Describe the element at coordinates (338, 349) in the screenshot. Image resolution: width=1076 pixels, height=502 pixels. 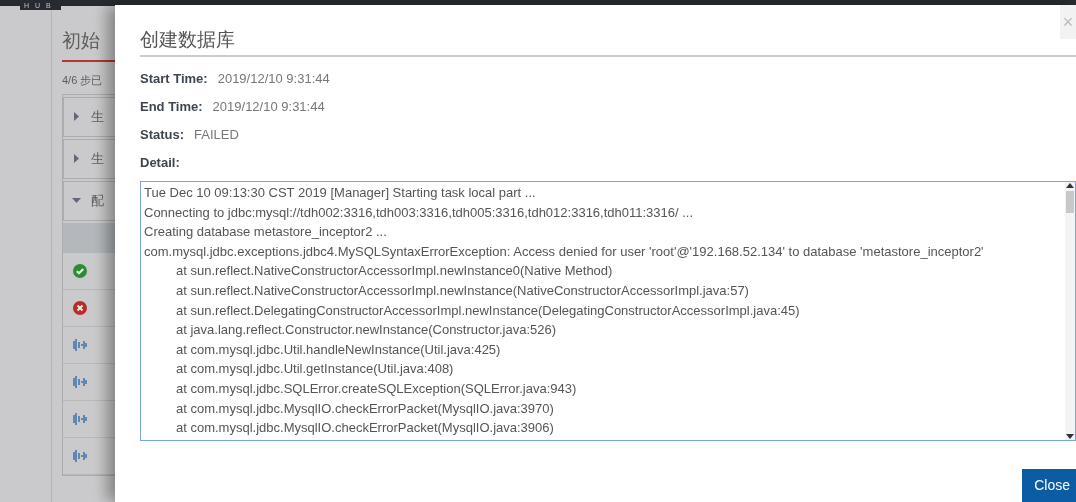
I see `log-line: at com.mysql.jdbc.Util.handleNewInstance(Util.java:425)` at that location.